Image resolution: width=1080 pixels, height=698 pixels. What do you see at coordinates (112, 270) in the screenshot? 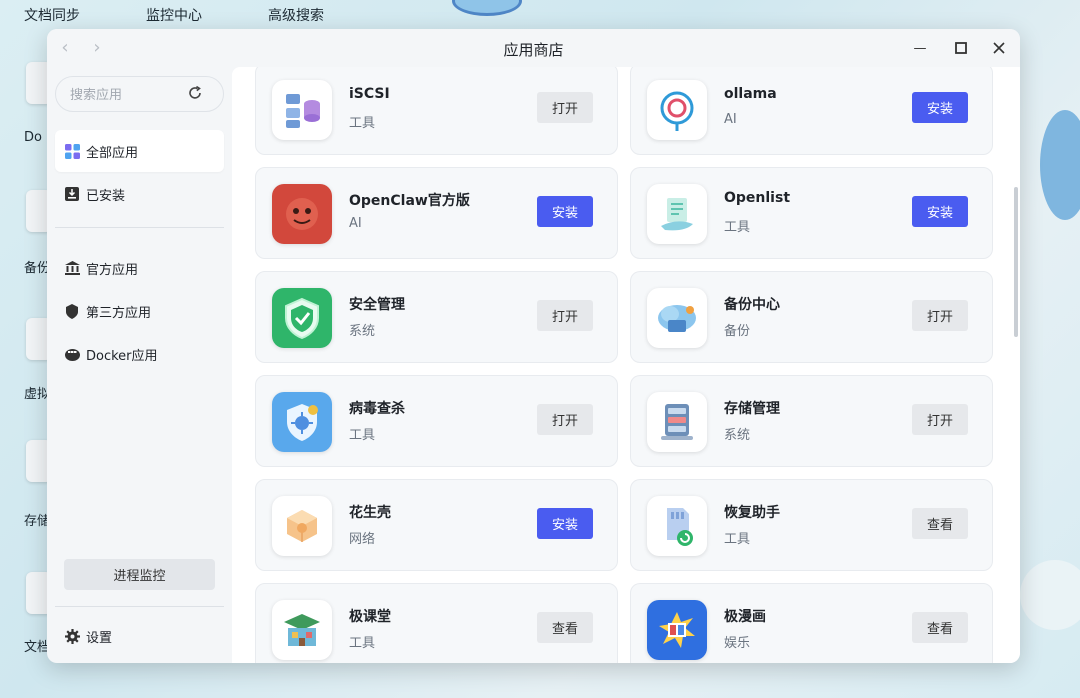
I see `sidebar-item-label: 官方应用` at bounding box center [112, 270].